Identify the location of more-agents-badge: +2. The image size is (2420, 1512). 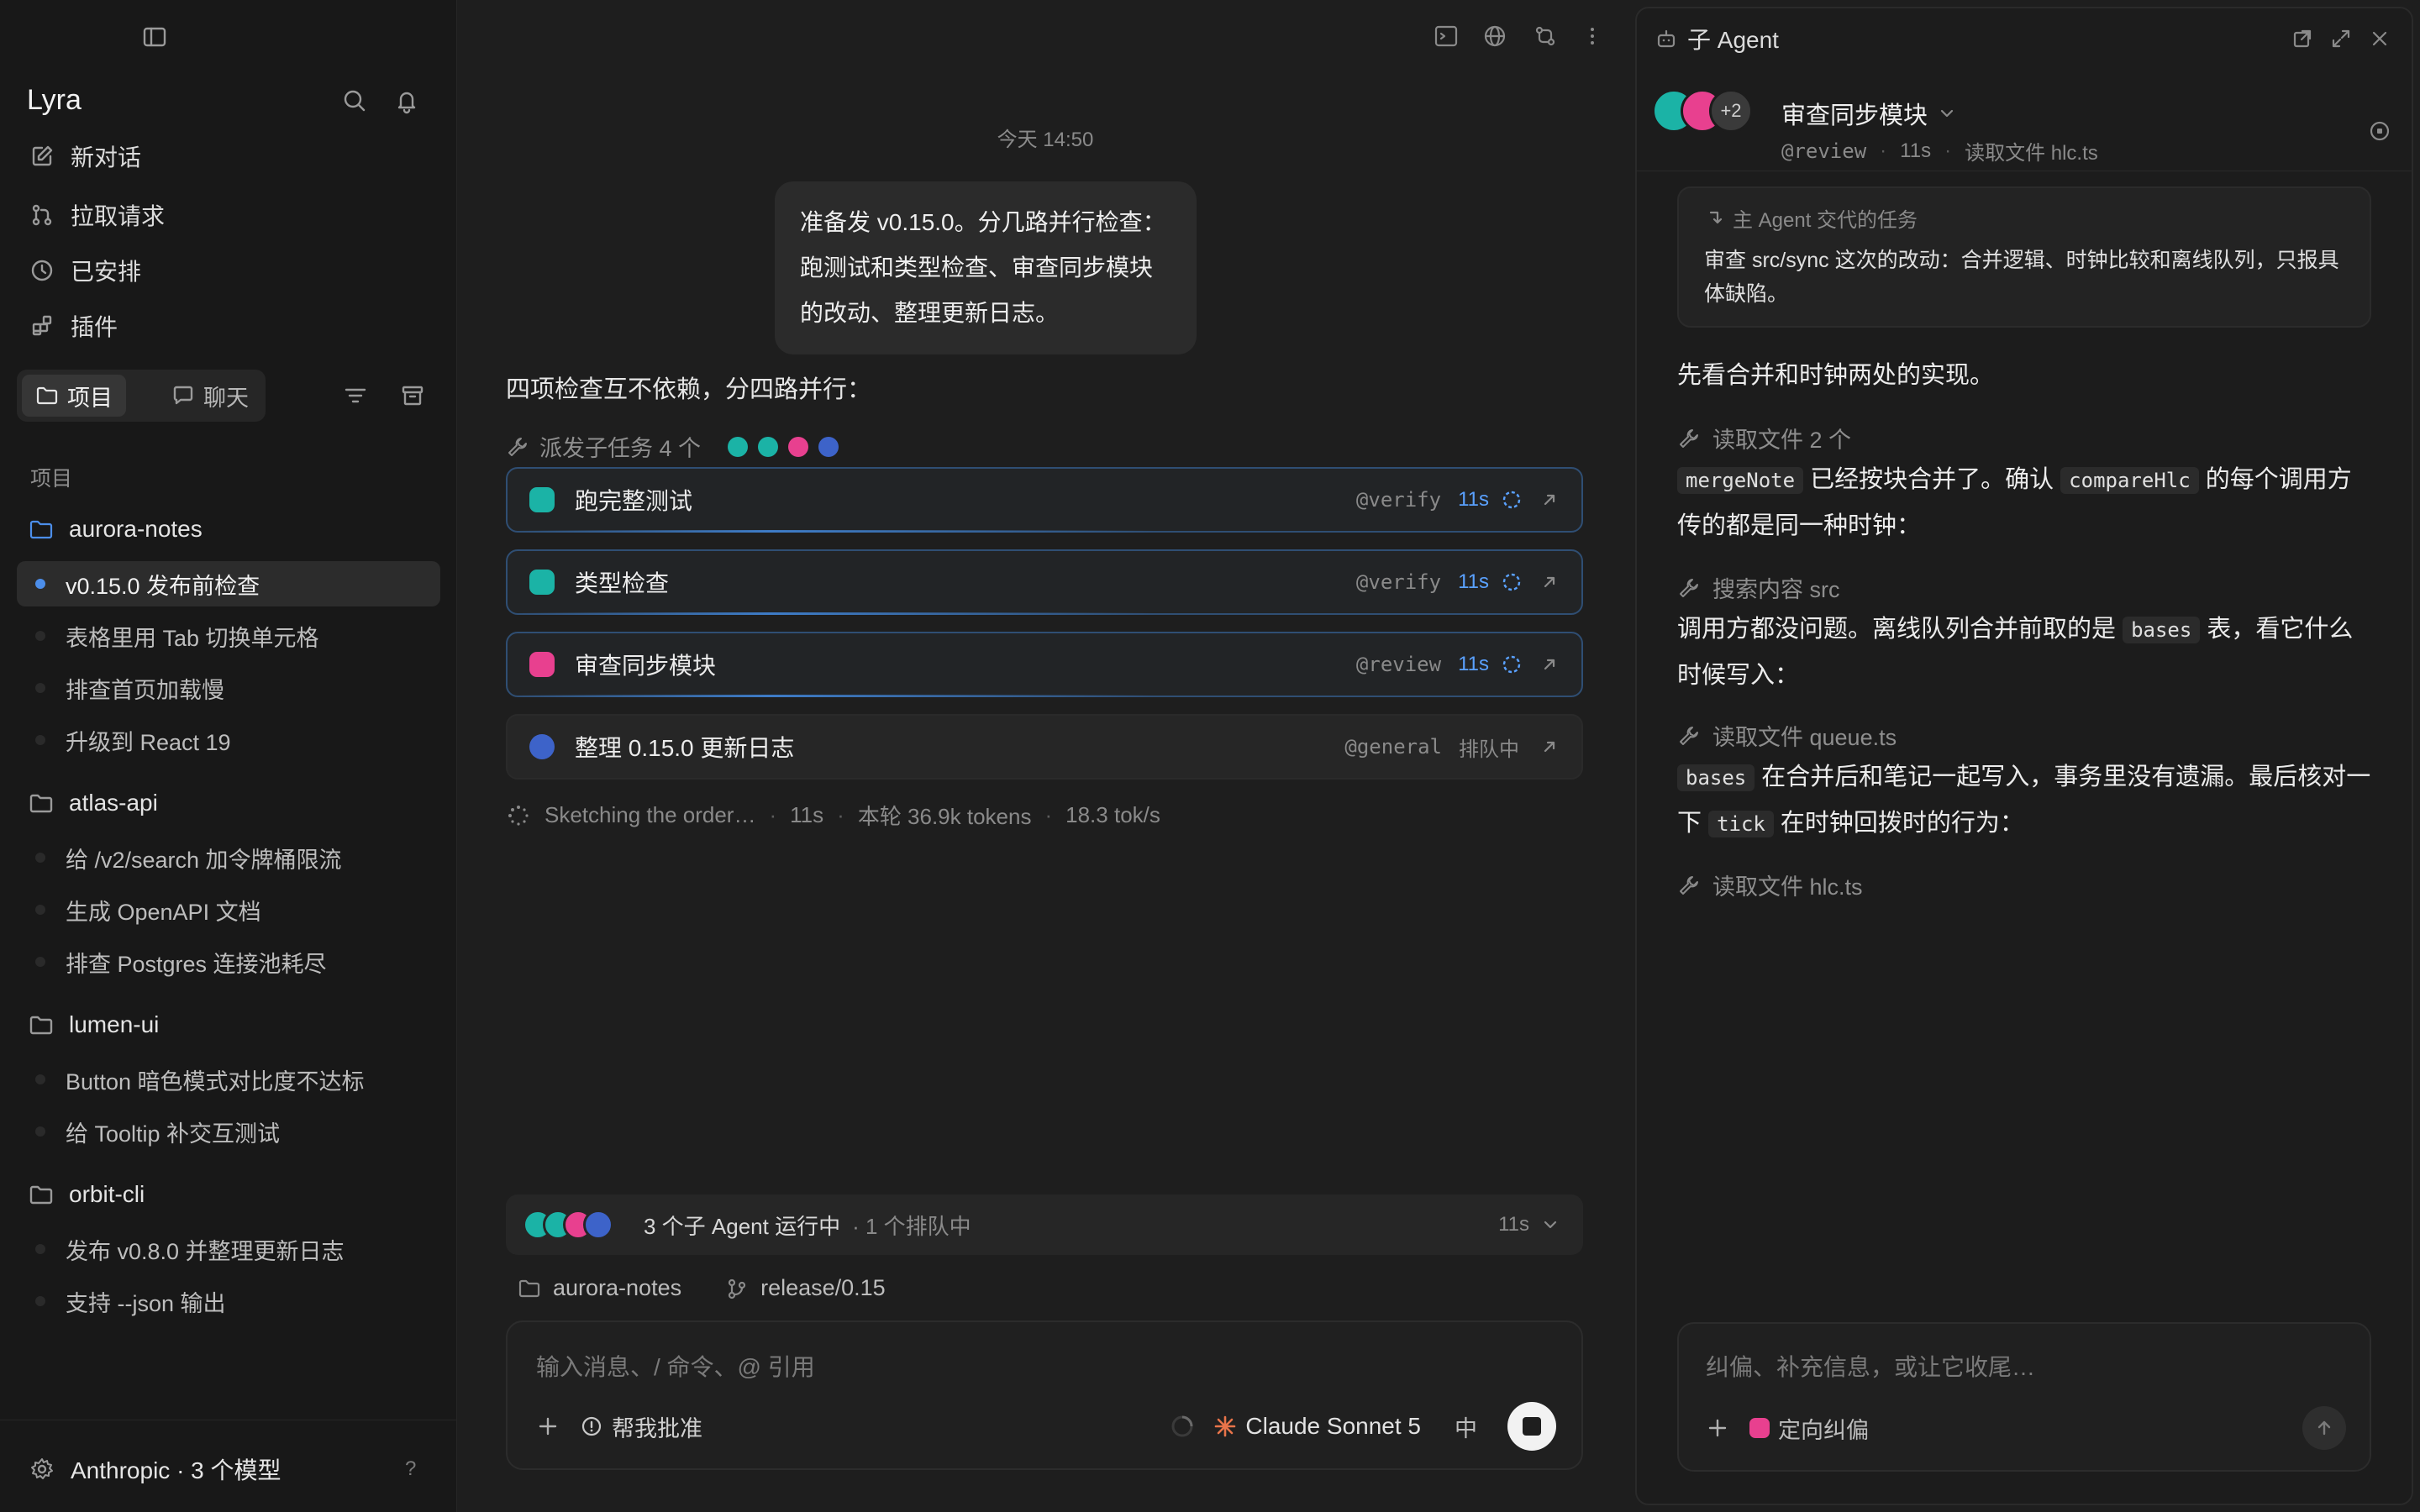
(1731, 111).